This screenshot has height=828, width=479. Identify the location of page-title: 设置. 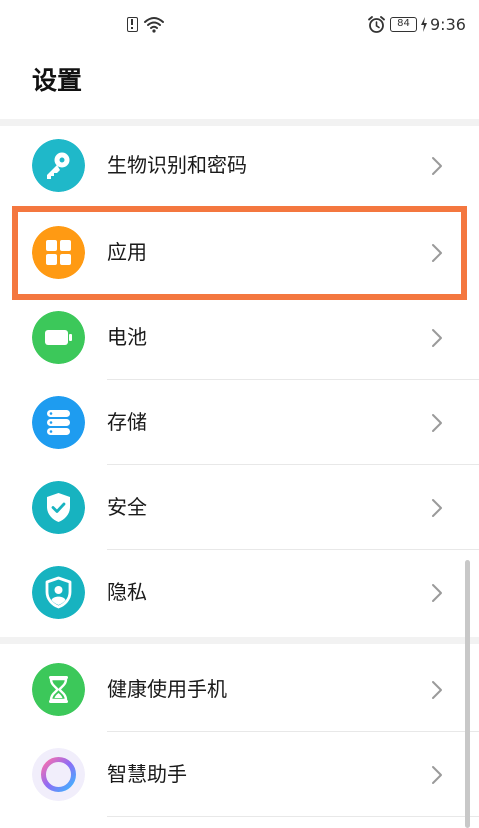
(57, 80).